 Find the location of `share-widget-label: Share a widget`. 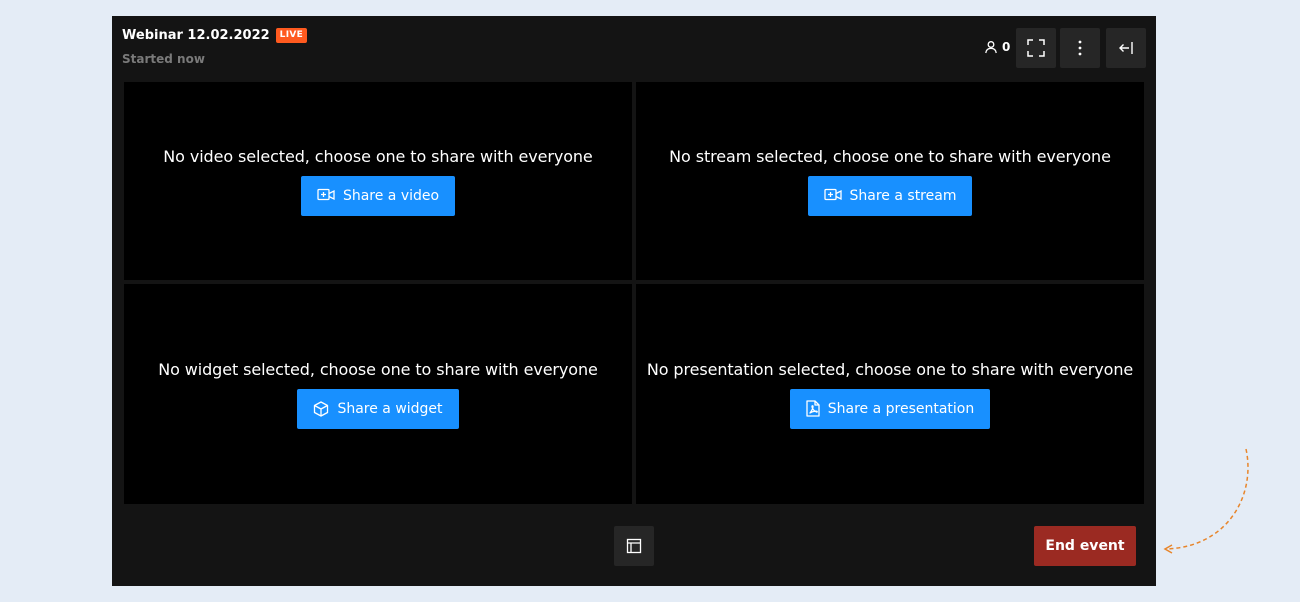

share-widget-label: Share a widget is located at coordinates (390, 408).